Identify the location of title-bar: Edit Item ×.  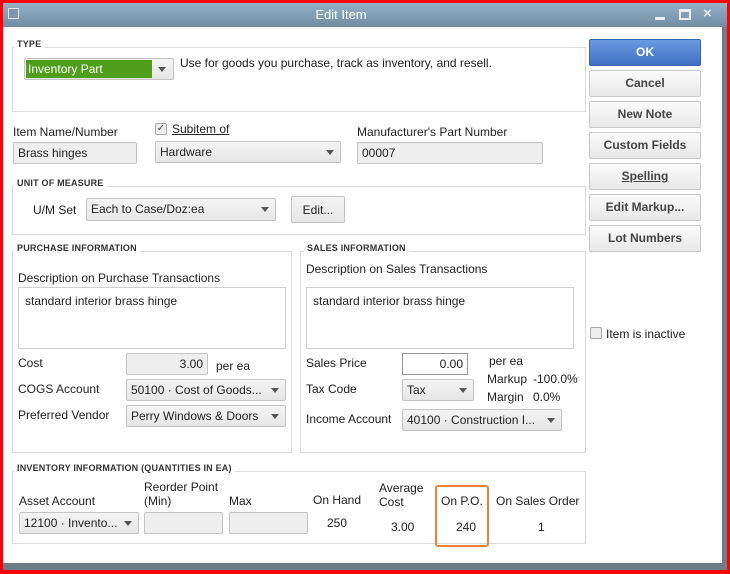
(365, 15).